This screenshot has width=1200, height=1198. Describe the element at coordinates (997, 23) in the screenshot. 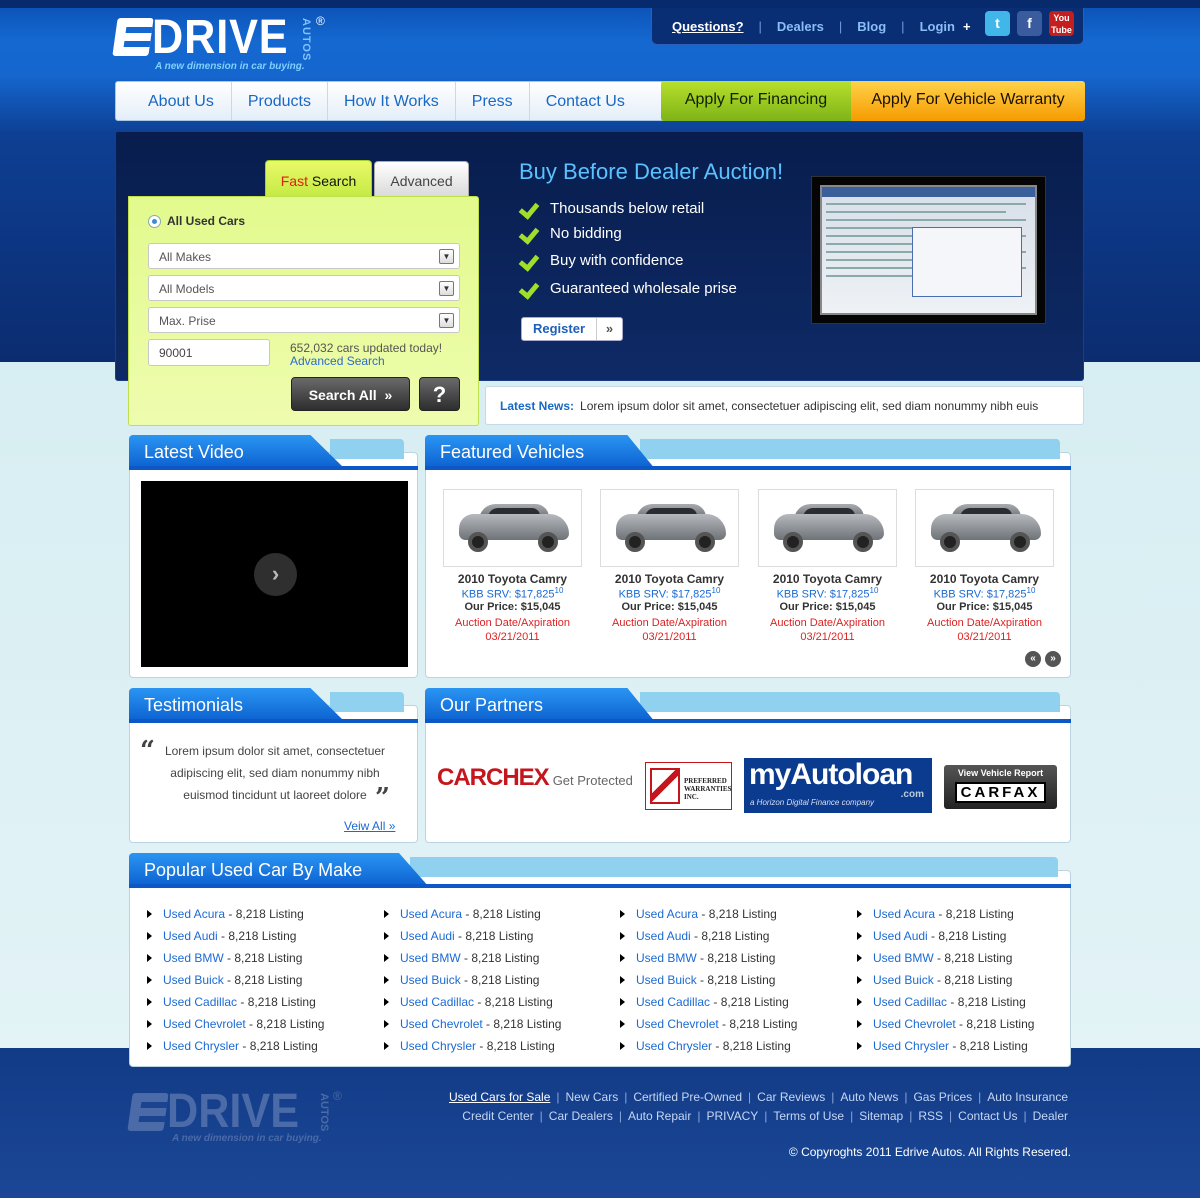

I see `twitter-icon: t` at that location.